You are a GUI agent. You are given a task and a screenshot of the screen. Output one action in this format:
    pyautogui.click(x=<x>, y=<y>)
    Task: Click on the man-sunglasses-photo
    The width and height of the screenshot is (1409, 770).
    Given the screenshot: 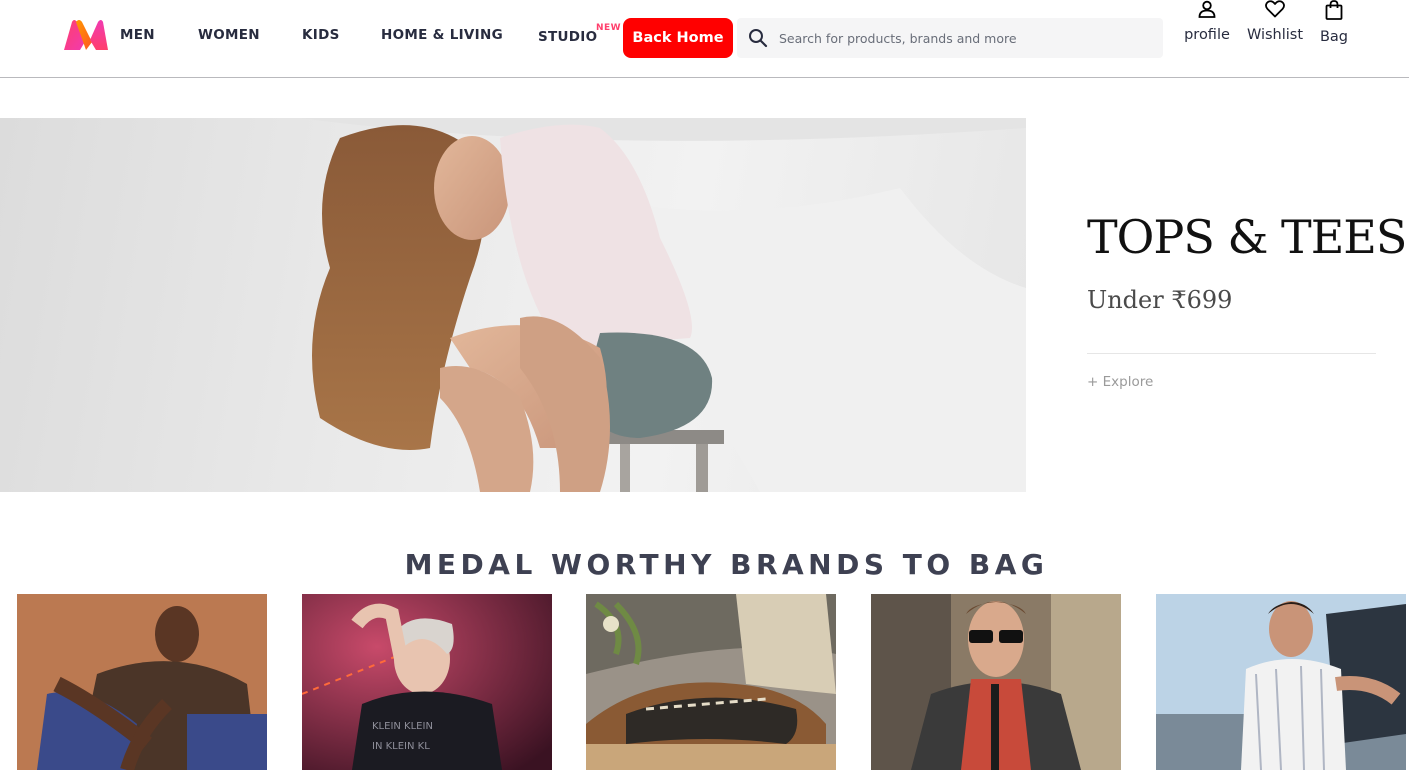 What is the action you would take?
    pyautogui.click(x=996, y=682)
    